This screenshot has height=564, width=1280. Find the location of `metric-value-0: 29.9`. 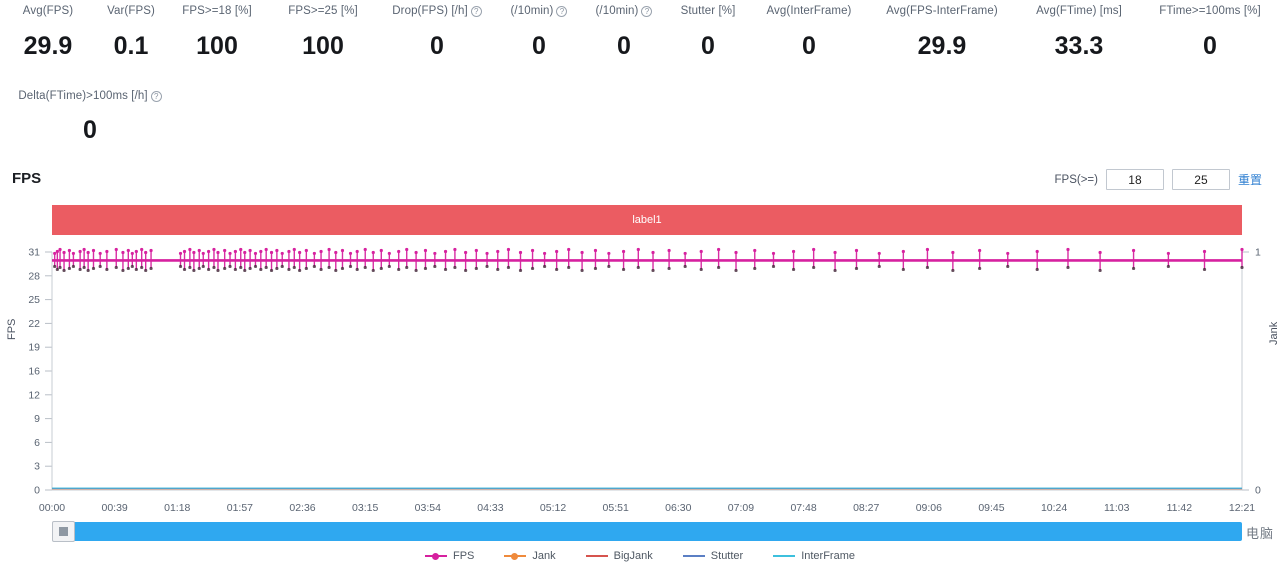

metric-value-0: 29.9 is located at coordinates (48, 46).